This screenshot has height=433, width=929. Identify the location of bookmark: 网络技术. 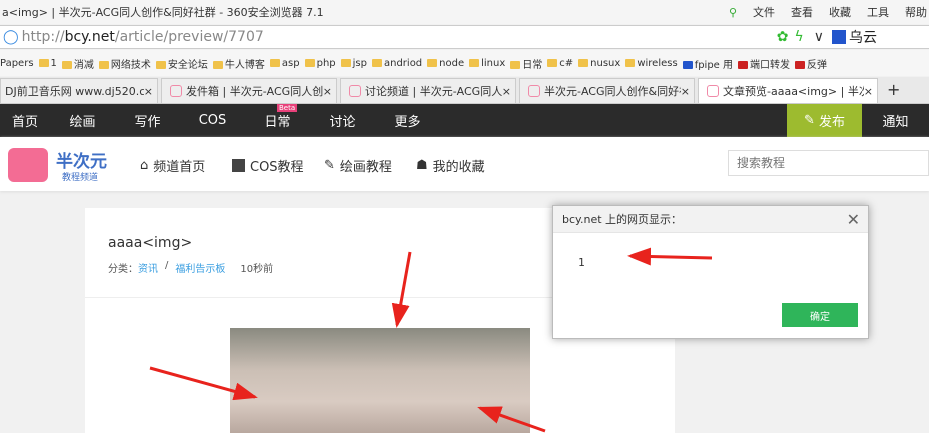
(124, 63).